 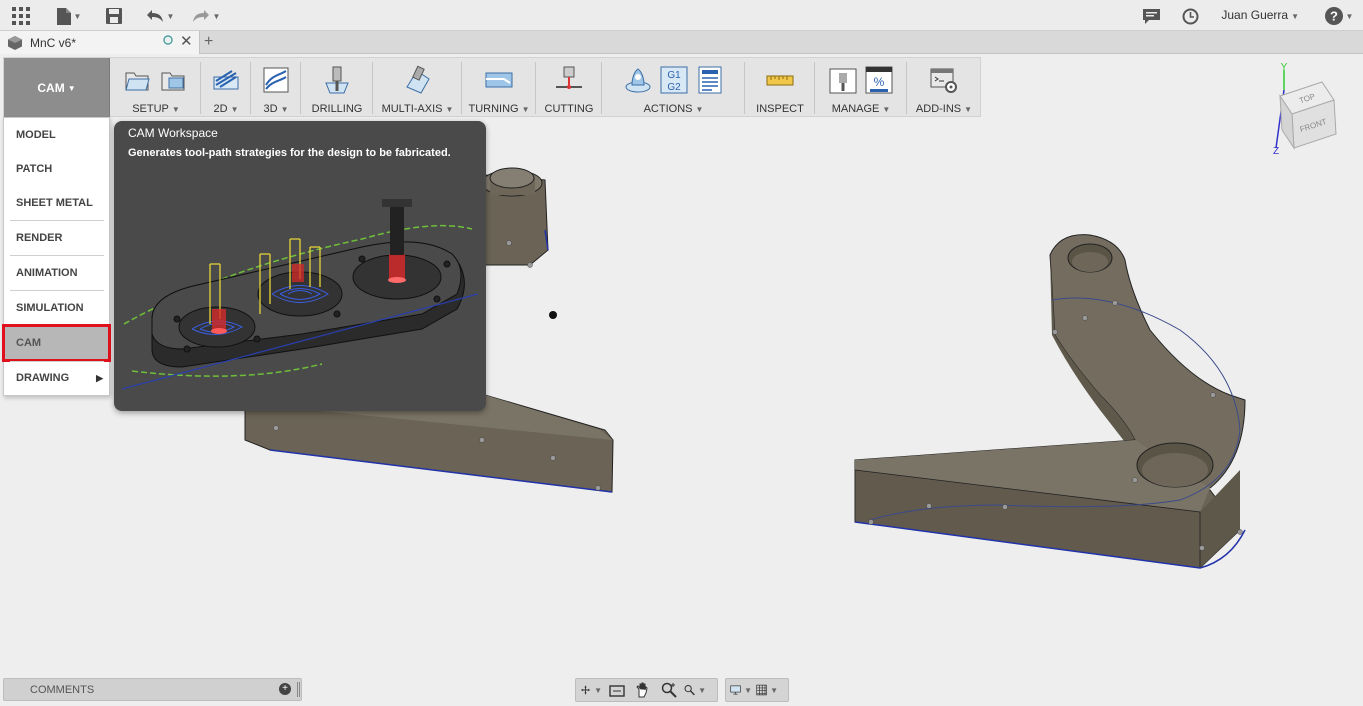 I want to click on comments-label: COMMENTS, so click(x=62, y=689).